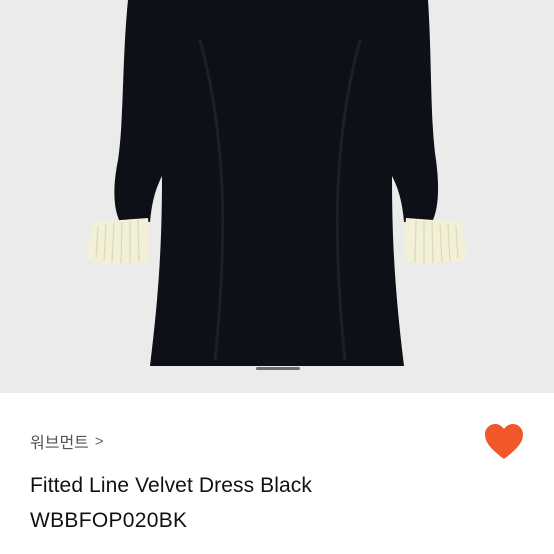  I want to click on product-title: Fitted Line Velvet Dress Black, so click(171, 485).